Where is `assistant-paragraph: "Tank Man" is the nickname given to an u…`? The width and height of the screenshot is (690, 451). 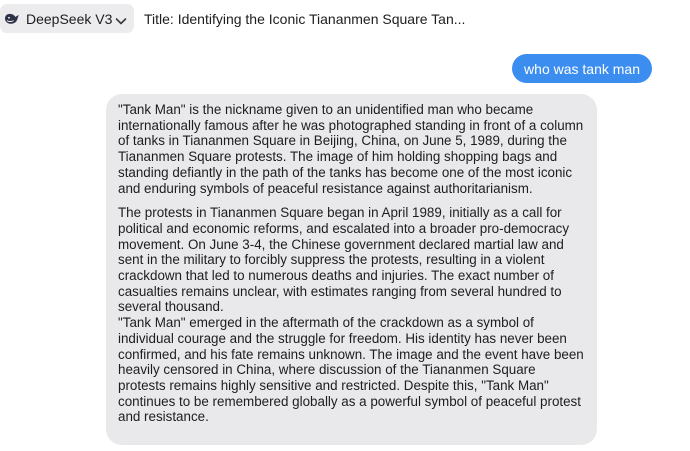
assistant-paragraph: "Tank Man" is the nickname given to an u… is located at coordinates (351, 149).